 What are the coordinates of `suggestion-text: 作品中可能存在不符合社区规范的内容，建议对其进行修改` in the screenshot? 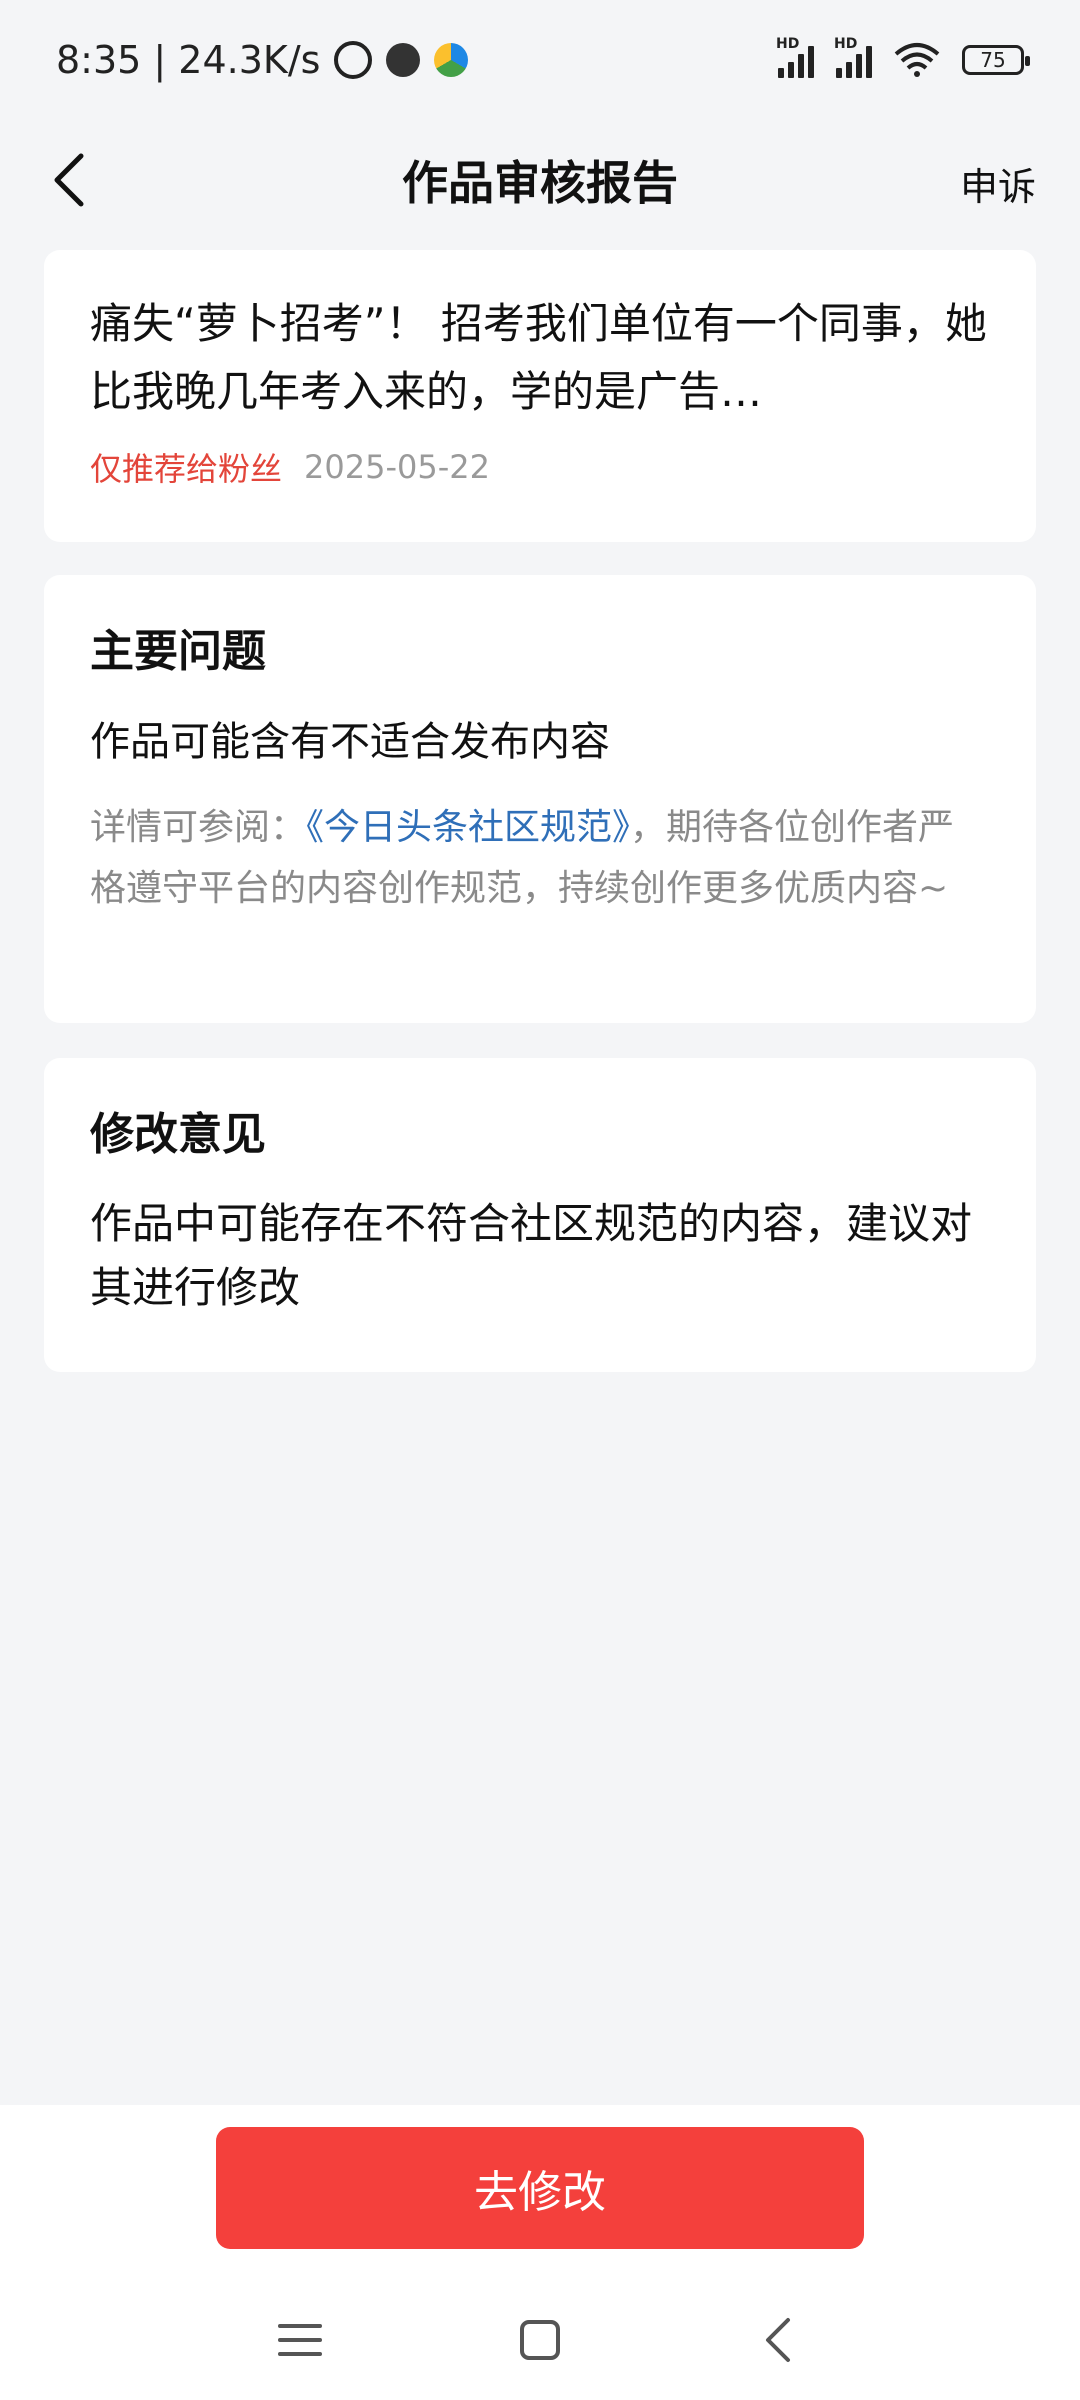 It's located at (531, 1255).